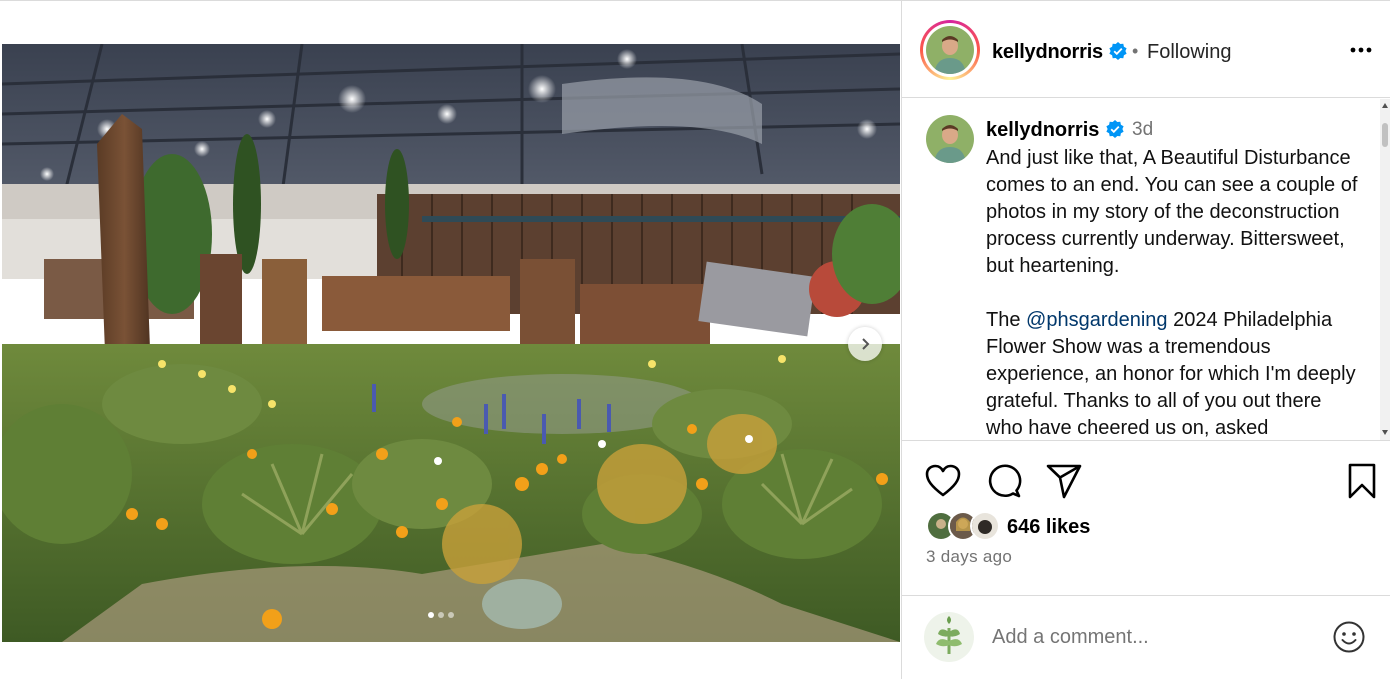 This screenshot has width=1390, height=679. I want to click on emoji-icon, so click(1349, 637).